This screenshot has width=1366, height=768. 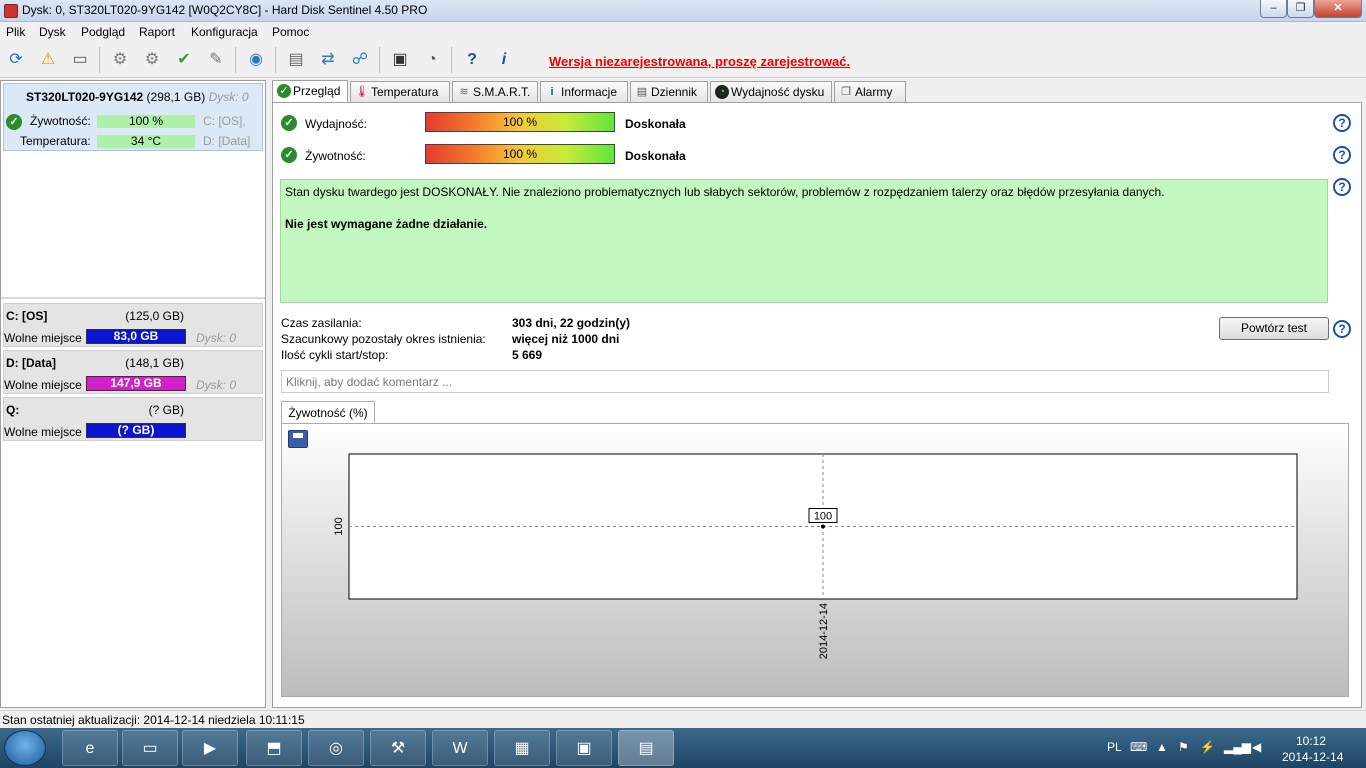 I want to click on ie-icon: e, so click(x=90, y=748).